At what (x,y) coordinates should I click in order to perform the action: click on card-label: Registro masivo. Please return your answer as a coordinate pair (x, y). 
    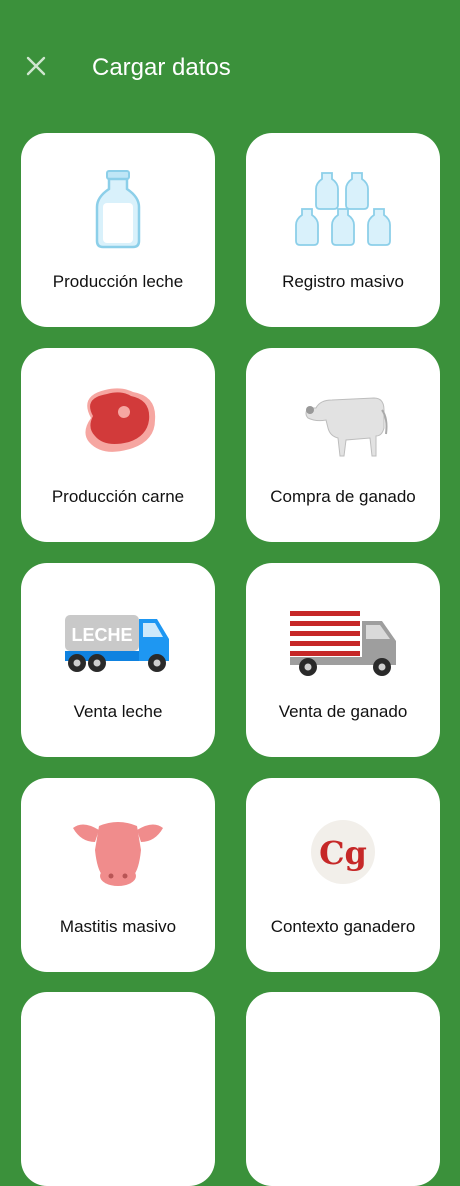
    Looking at the image, I should click on (343, 281).